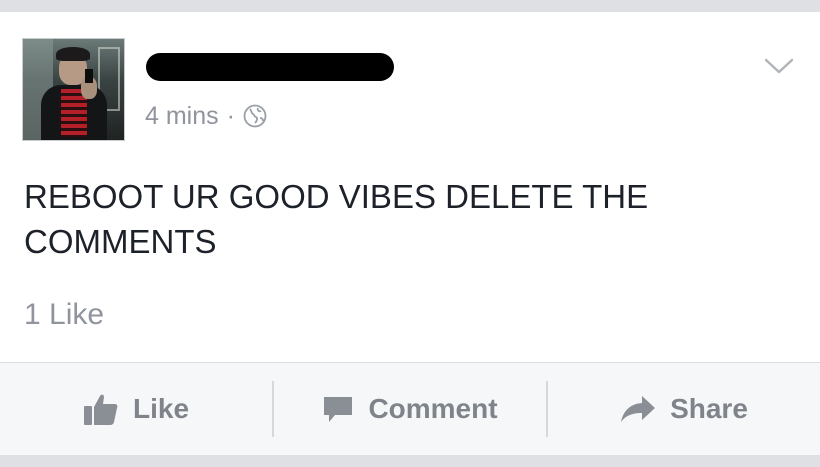 The width and height of the screenshot is (820, 467). Describe the element at coordinates (64, 315) in the screenshot. I see `likes-count: 1 Like` at that location.